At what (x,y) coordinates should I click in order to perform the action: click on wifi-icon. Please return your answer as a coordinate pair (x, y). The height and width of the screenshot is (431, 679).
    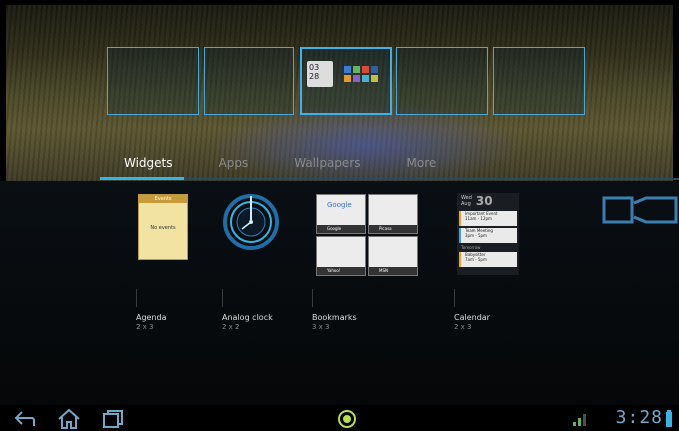
    Looking at the image, I should click on (579, 420).